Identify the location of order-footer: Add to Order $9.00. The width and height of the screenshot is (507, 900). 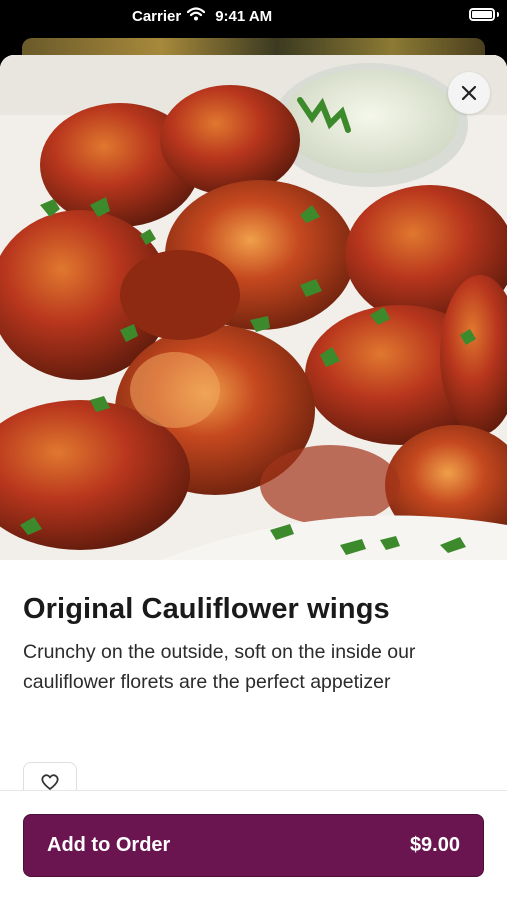
(253, 845).